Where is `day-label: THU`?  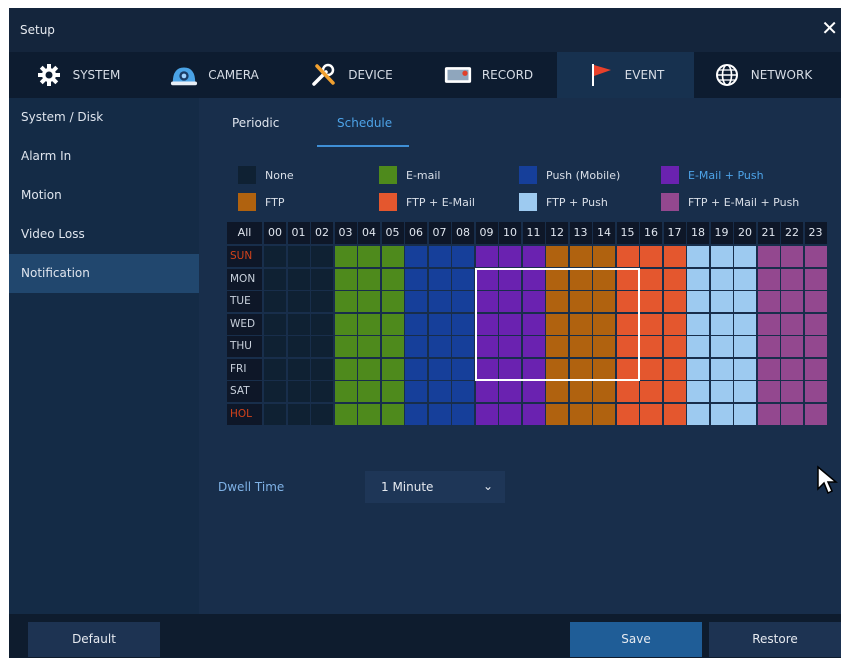 day-label: THU is located at coordinates (244, 346).